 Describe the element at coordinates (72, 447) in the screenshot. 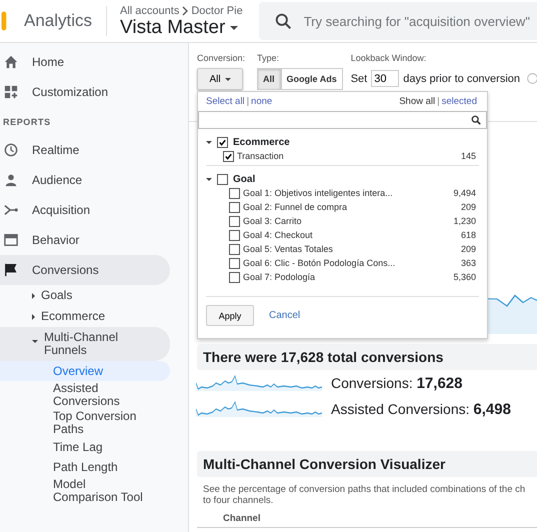

I see `nav-item: Time Lag` at that location.